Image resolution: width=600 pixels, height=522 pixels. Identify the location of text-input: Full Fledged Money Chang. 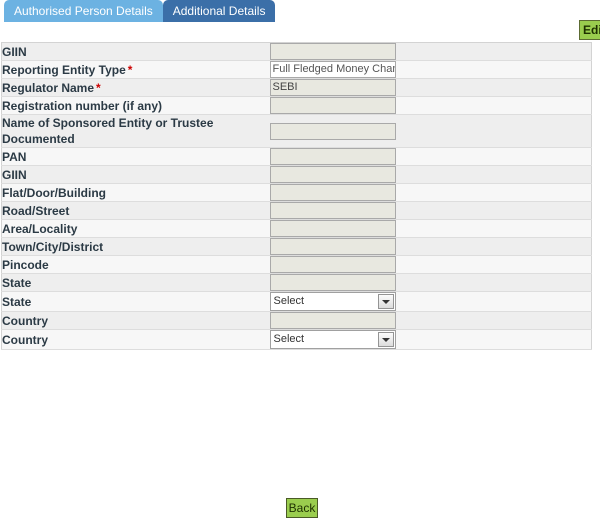
(332, 69).